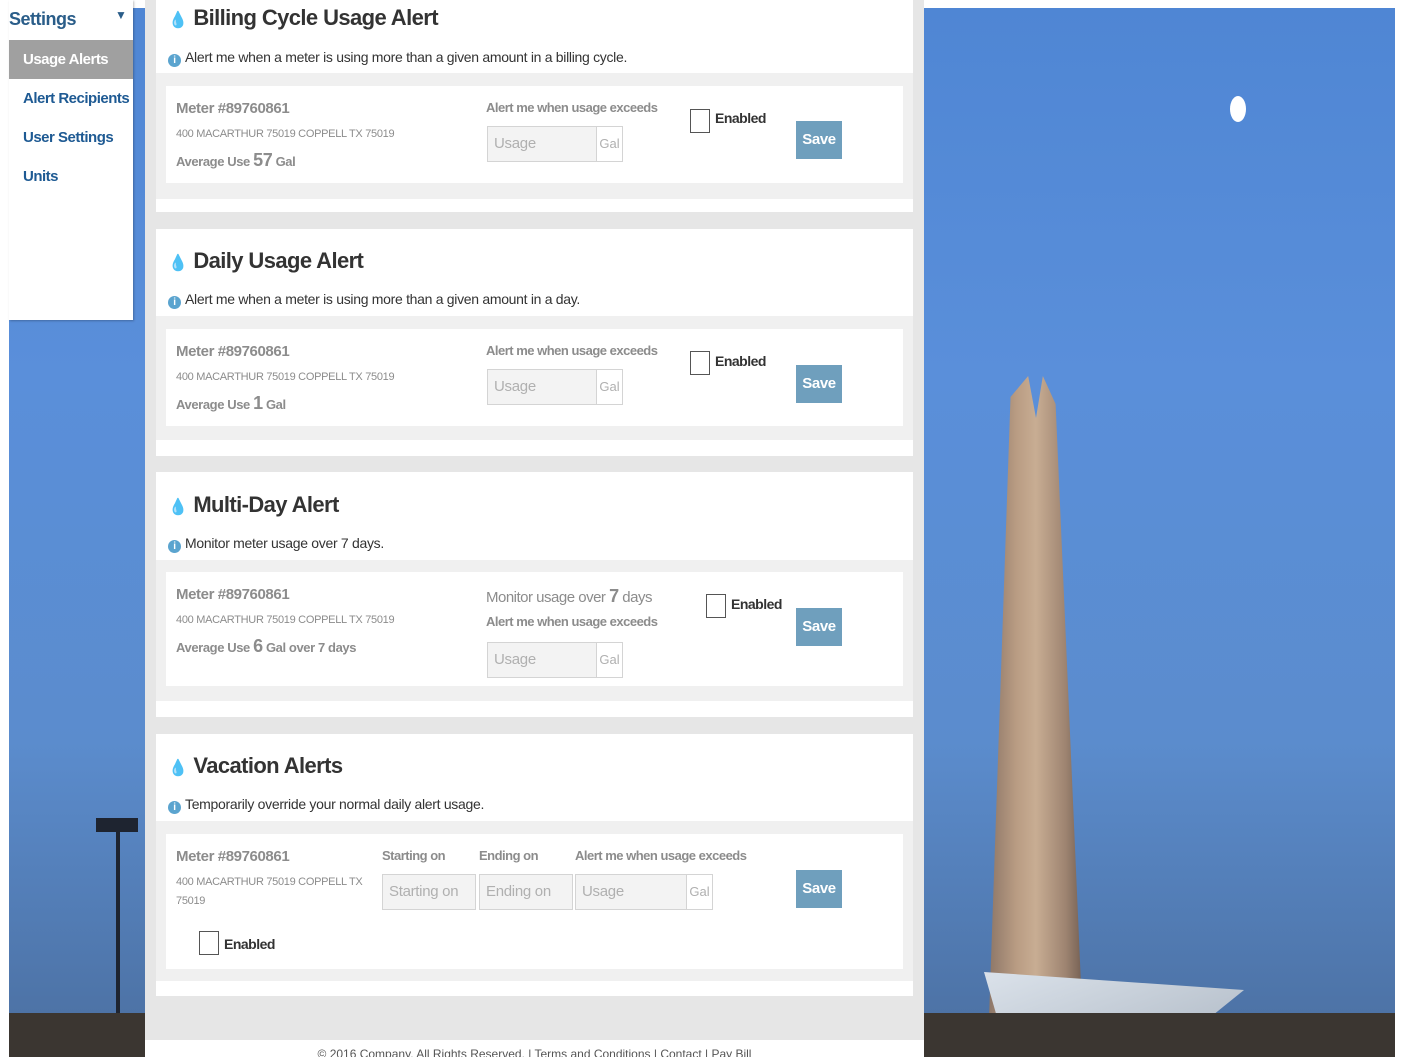 This screenshot has width=1401, height=1057. I want to click on sidebar-item-alert-recipients: Alert Recipients, so click(71, 98).